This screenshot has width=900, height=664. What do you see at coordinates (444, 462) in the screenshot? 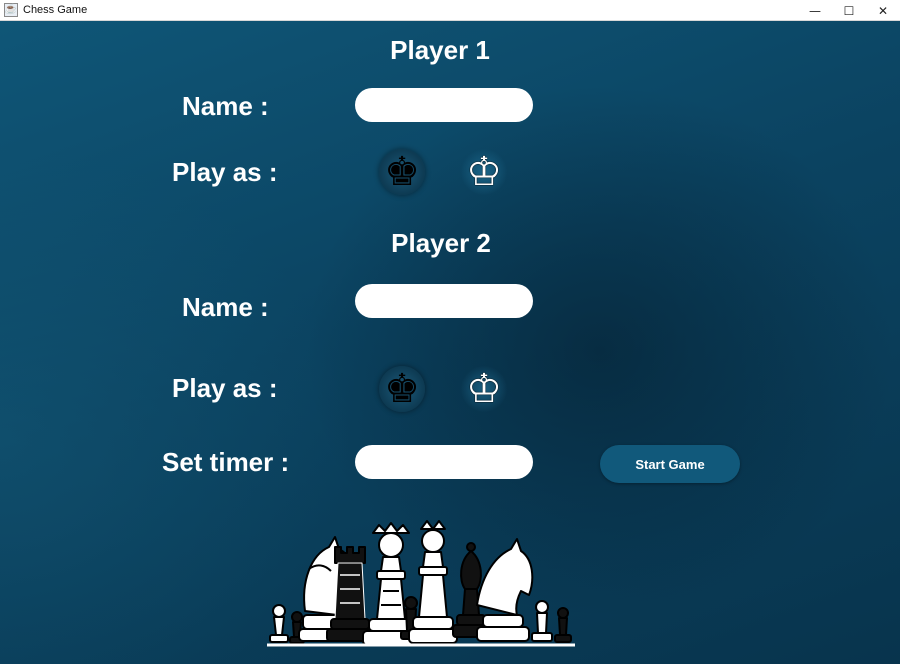
I see `timer-input` at bounding box center [444, 462].